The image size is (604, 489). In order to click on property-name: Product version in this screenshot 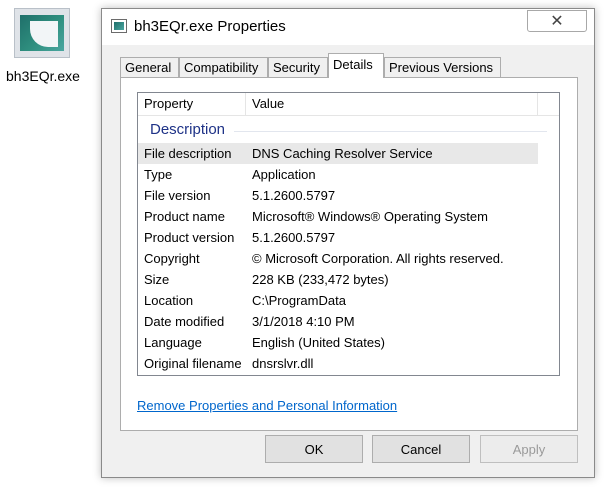, I will do `click(189, 237)`.